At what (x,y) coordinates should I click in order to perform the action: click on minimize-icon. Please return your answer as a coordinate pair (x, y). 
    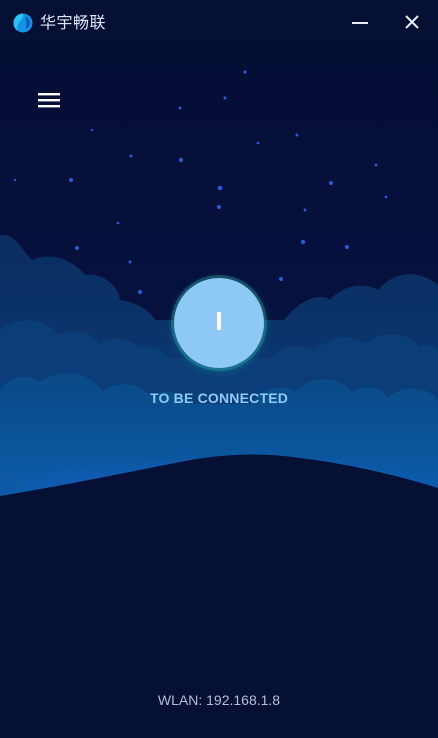
    Looking at the image, I should click on (360, 23).